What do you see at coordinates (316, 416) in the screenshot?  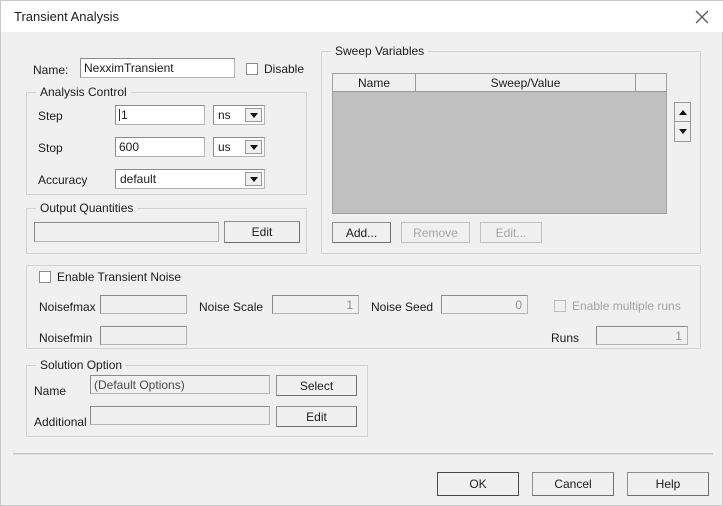 I see `solution-additional-edit-button: Edit` at bounding box center [316, 416].